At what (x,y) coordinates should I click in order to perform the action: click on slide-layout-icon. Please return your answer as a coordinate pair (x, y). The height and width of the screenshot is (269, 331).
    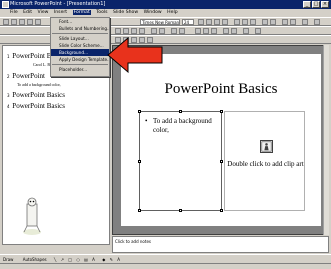
    Looking at the image, I should click on (206, 31).